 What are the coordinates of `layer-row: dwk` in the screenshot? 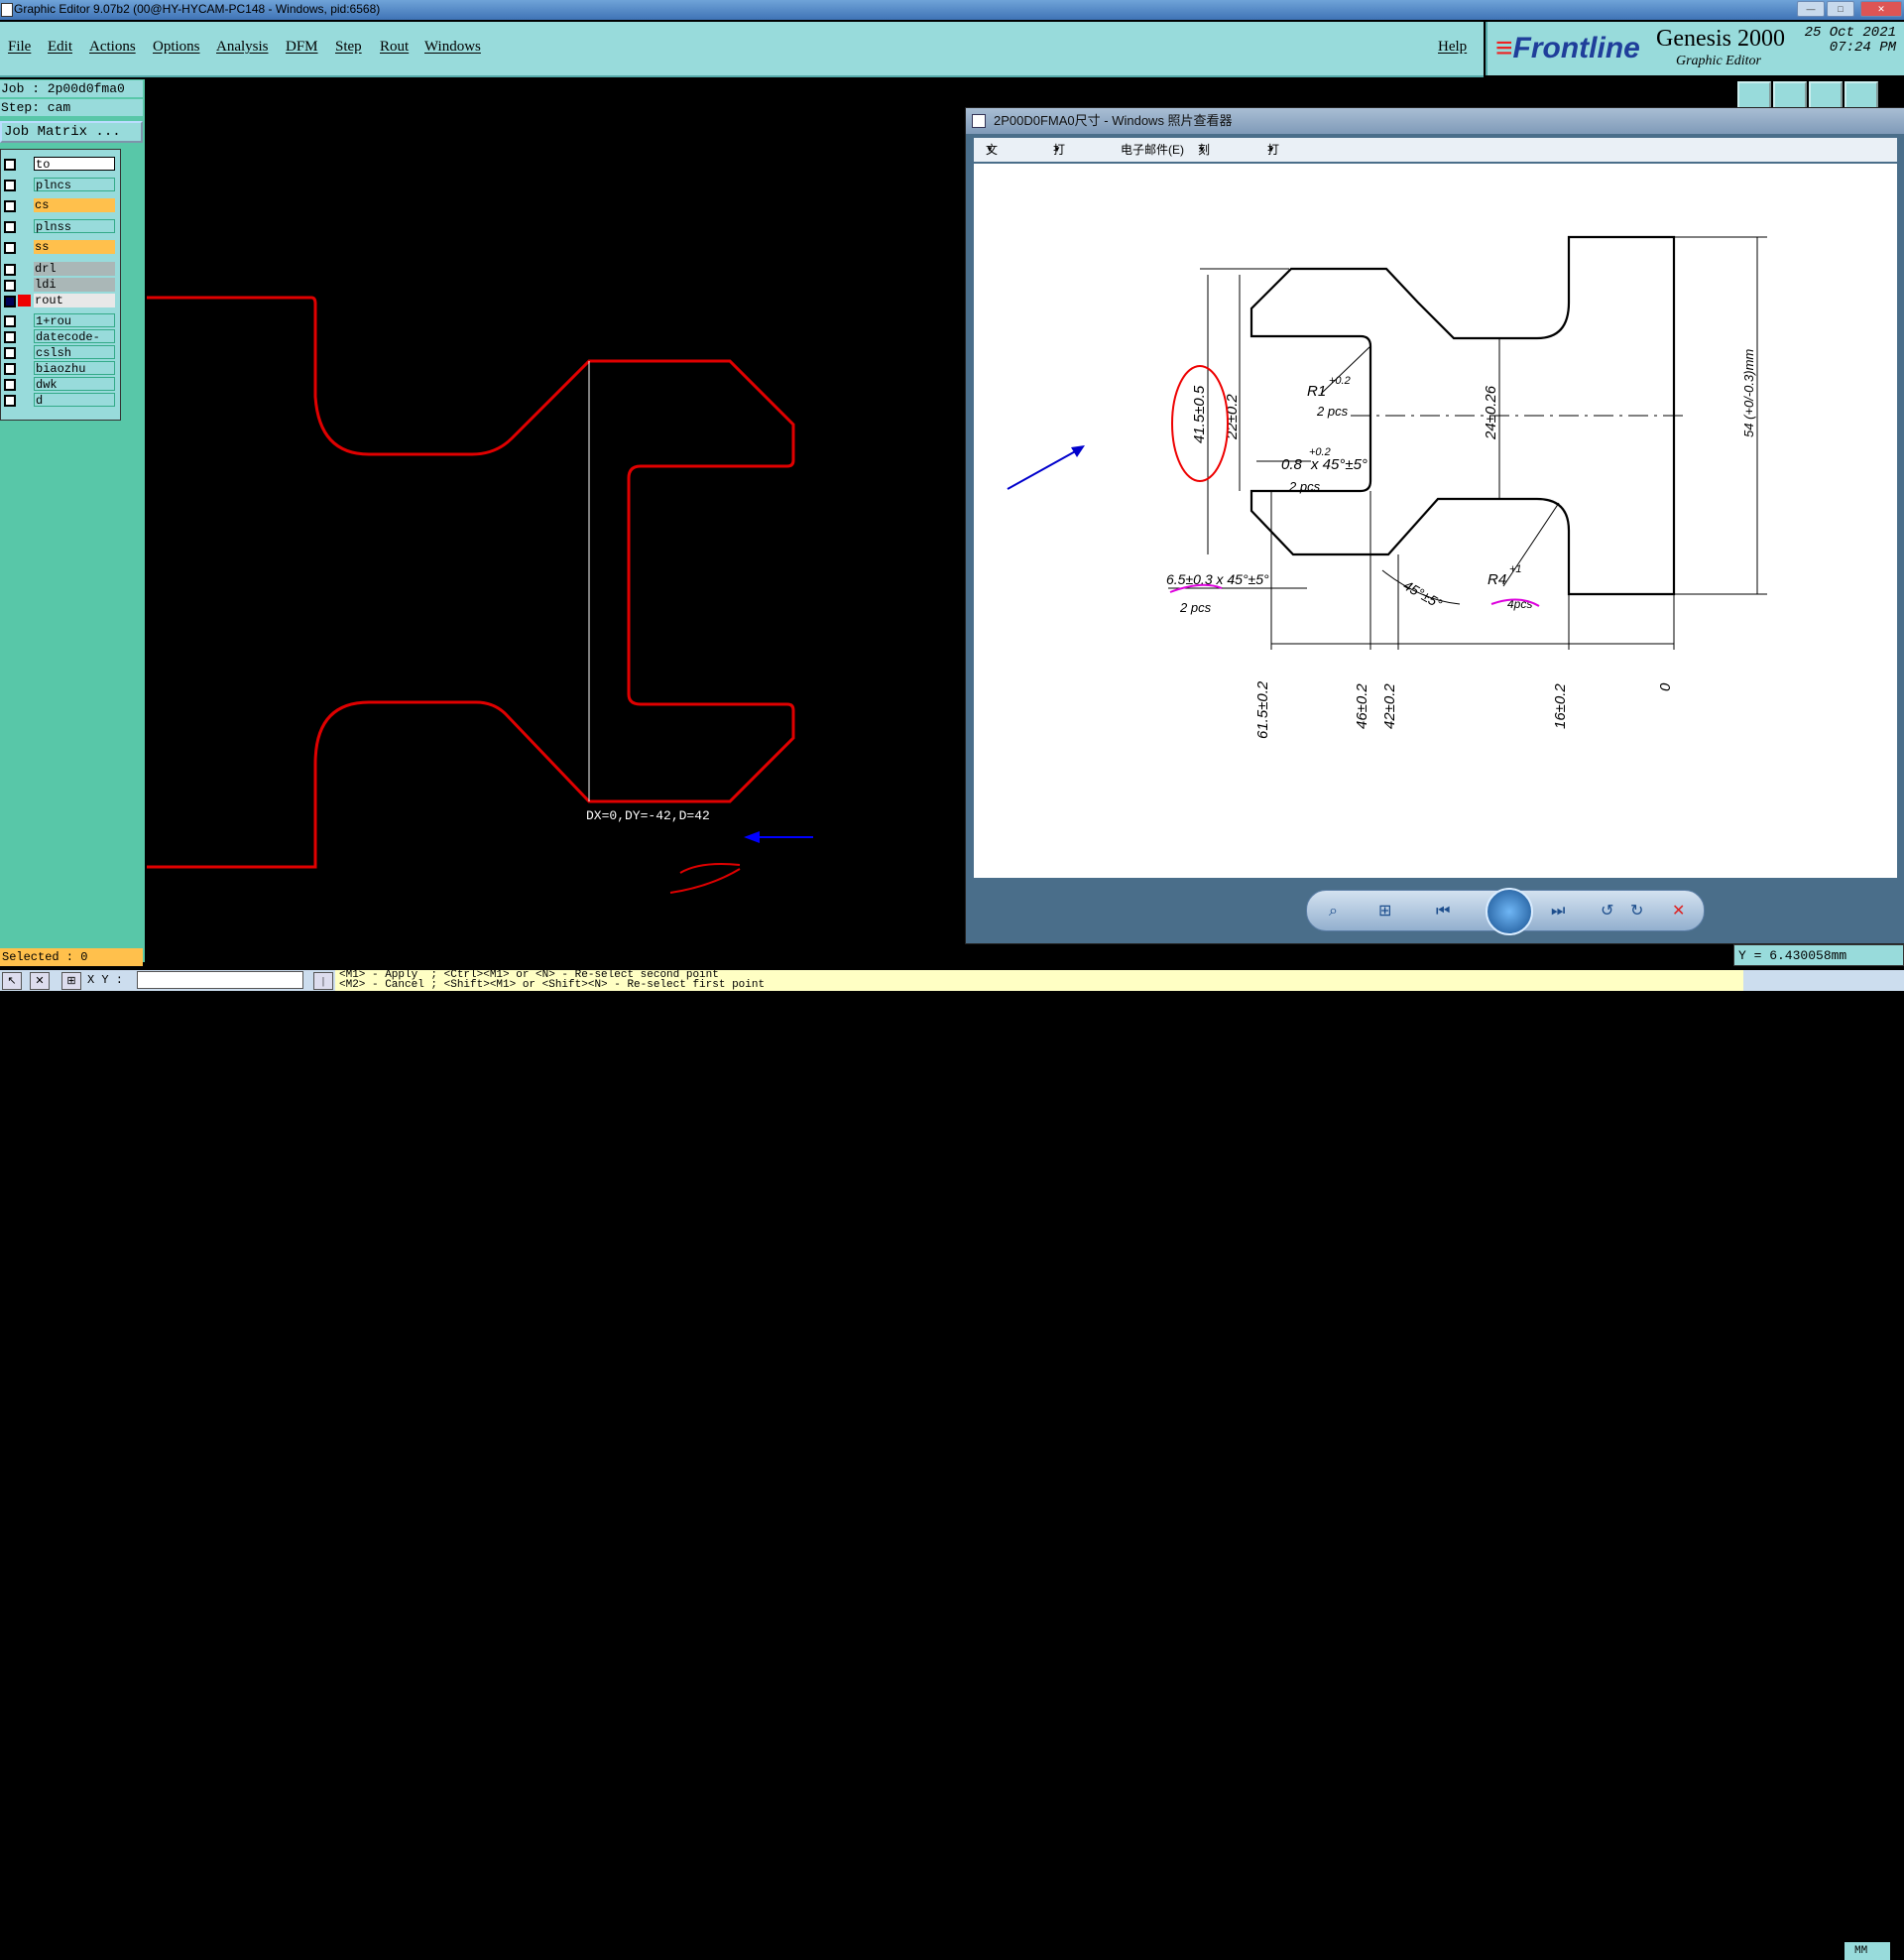 It's located at (59, 384).